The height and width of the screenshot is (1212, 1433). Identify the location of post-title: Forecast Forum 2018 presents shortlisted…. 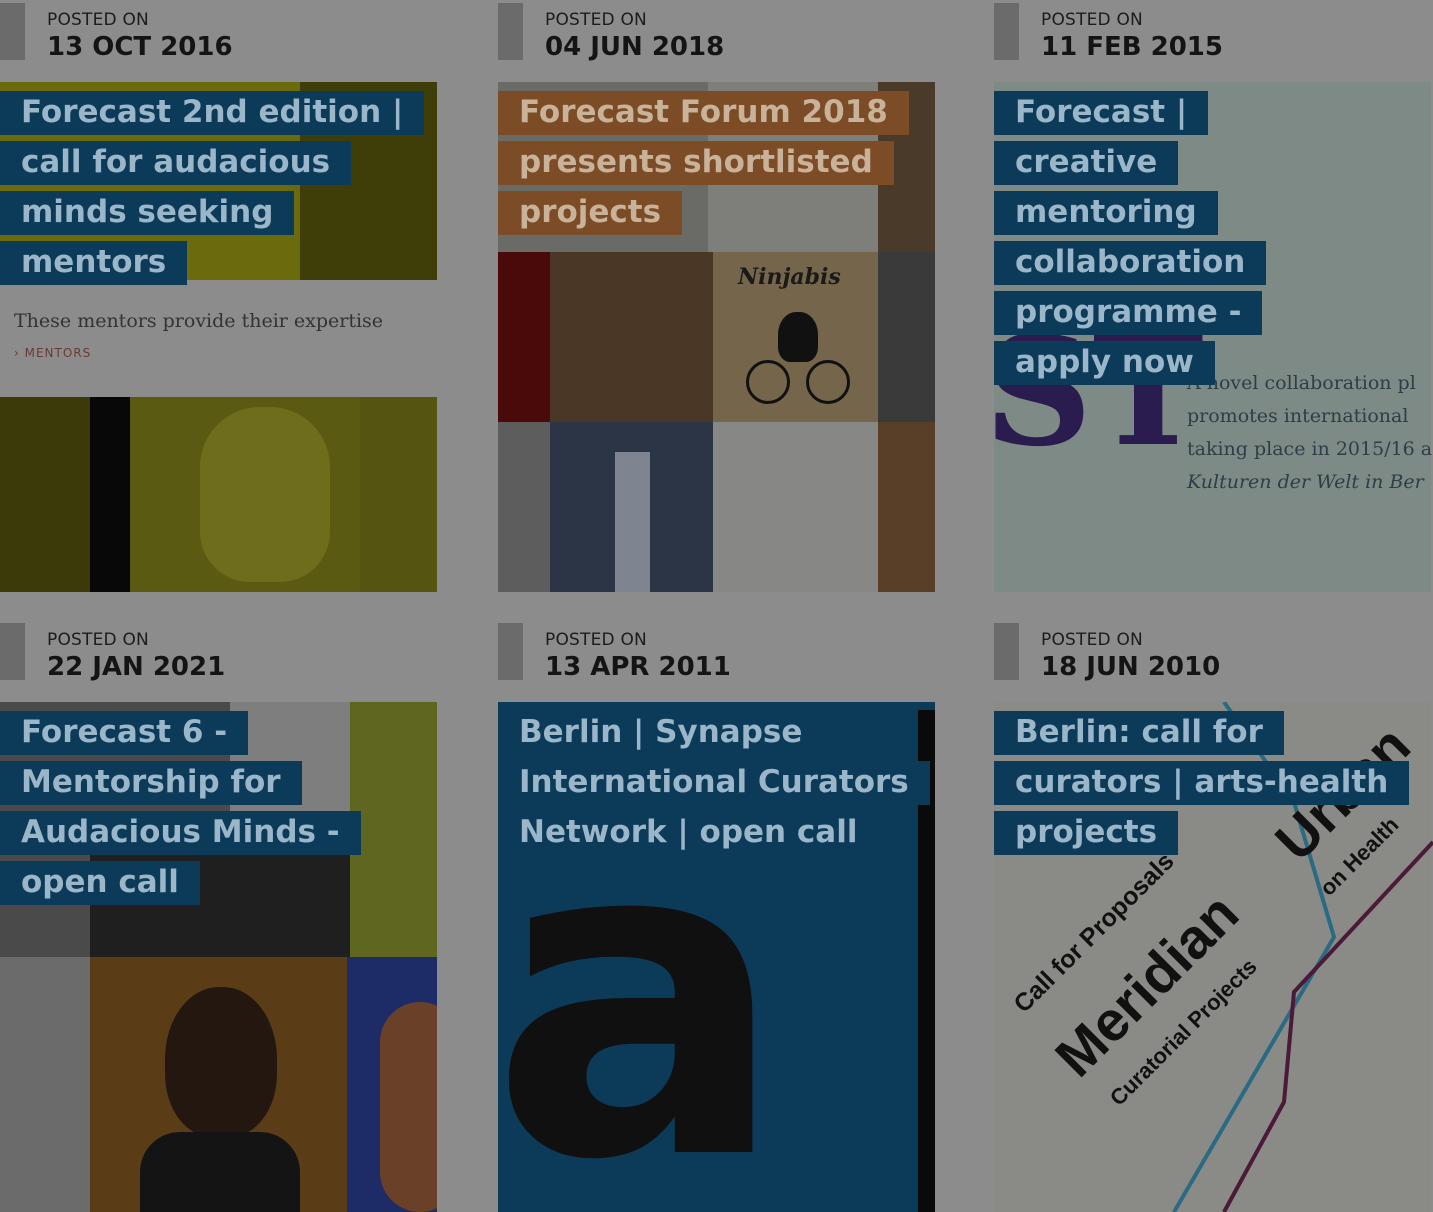
(703, 163).